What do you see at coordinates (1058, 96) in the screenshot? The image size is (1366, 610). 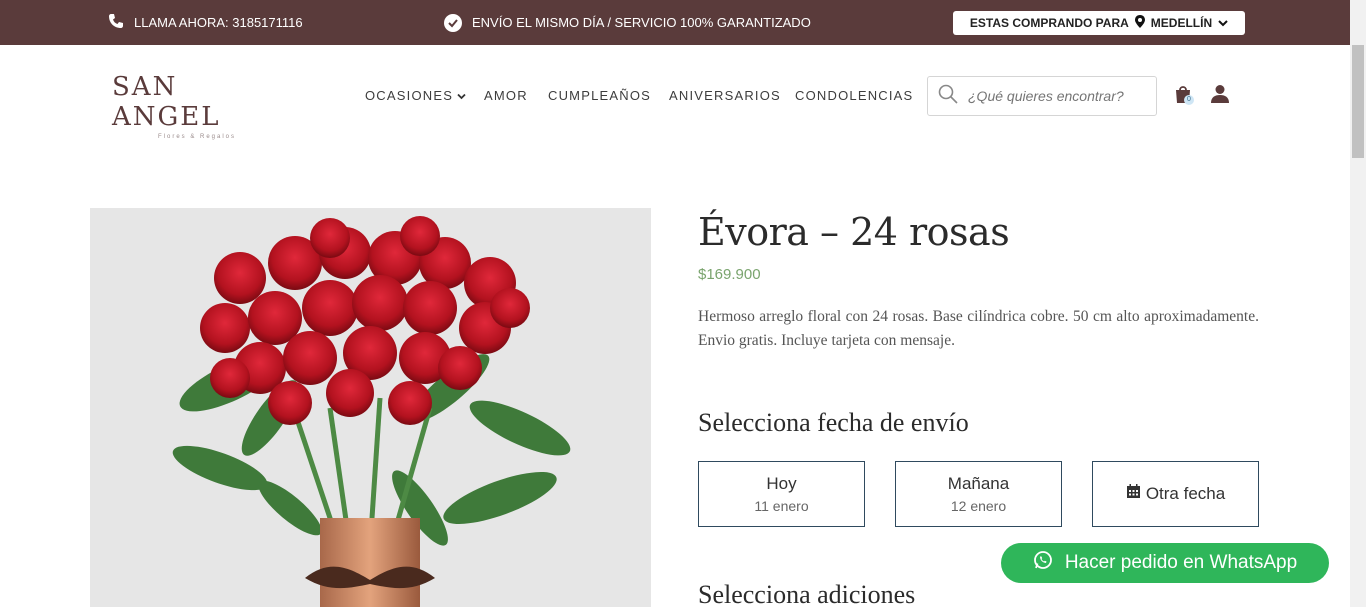 I see `search-input` at bounding box center [1058, 96].